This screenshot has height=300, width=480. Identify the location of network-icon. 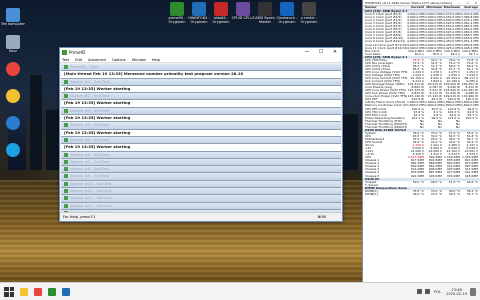
(420, 291).